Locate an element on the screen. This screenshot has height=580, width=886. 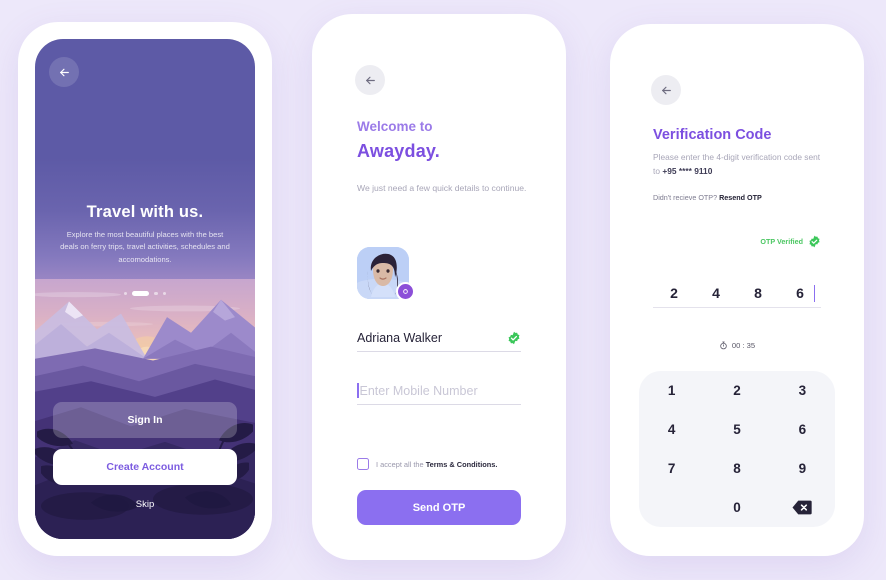
pagination-dots is located at coordinates (145, 293).